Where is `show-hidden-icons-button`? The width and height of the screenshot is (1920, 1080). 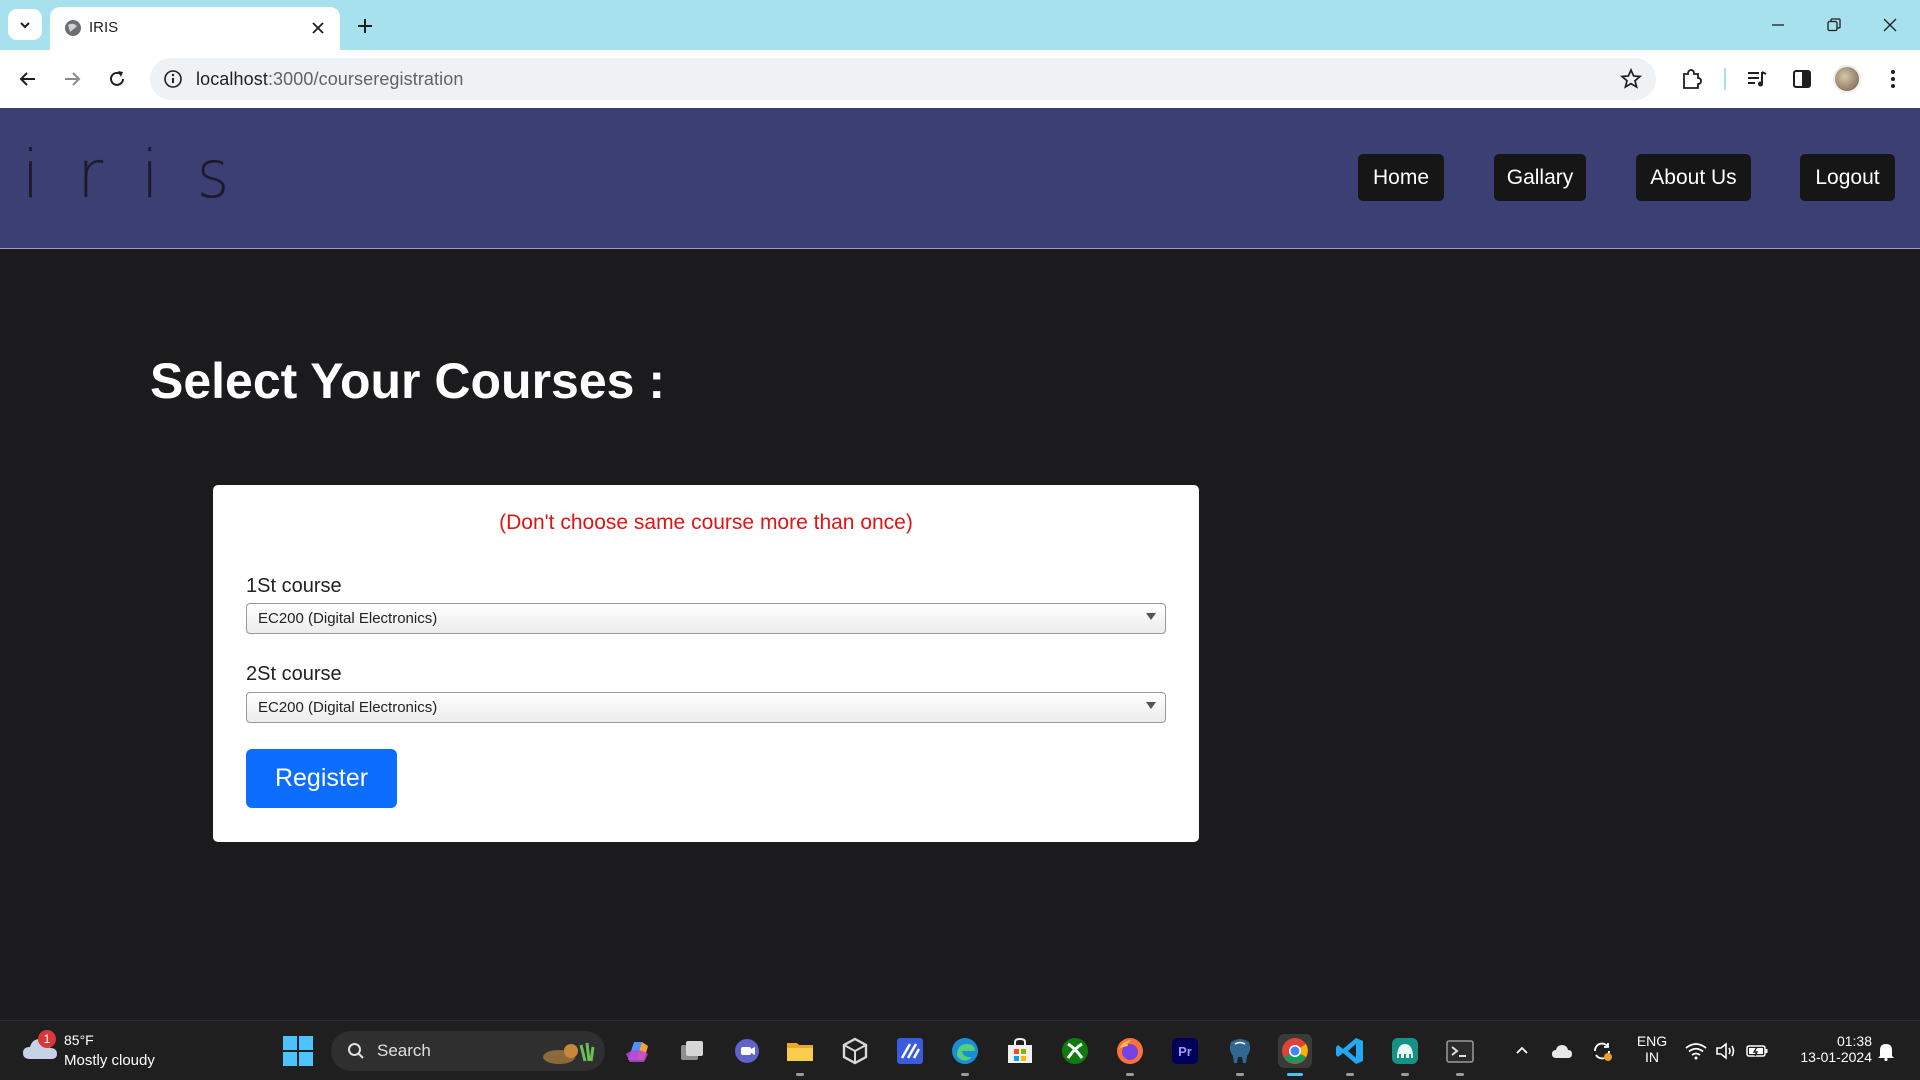
show-hidden-icons-button is located at coordinates (1522, 1051).